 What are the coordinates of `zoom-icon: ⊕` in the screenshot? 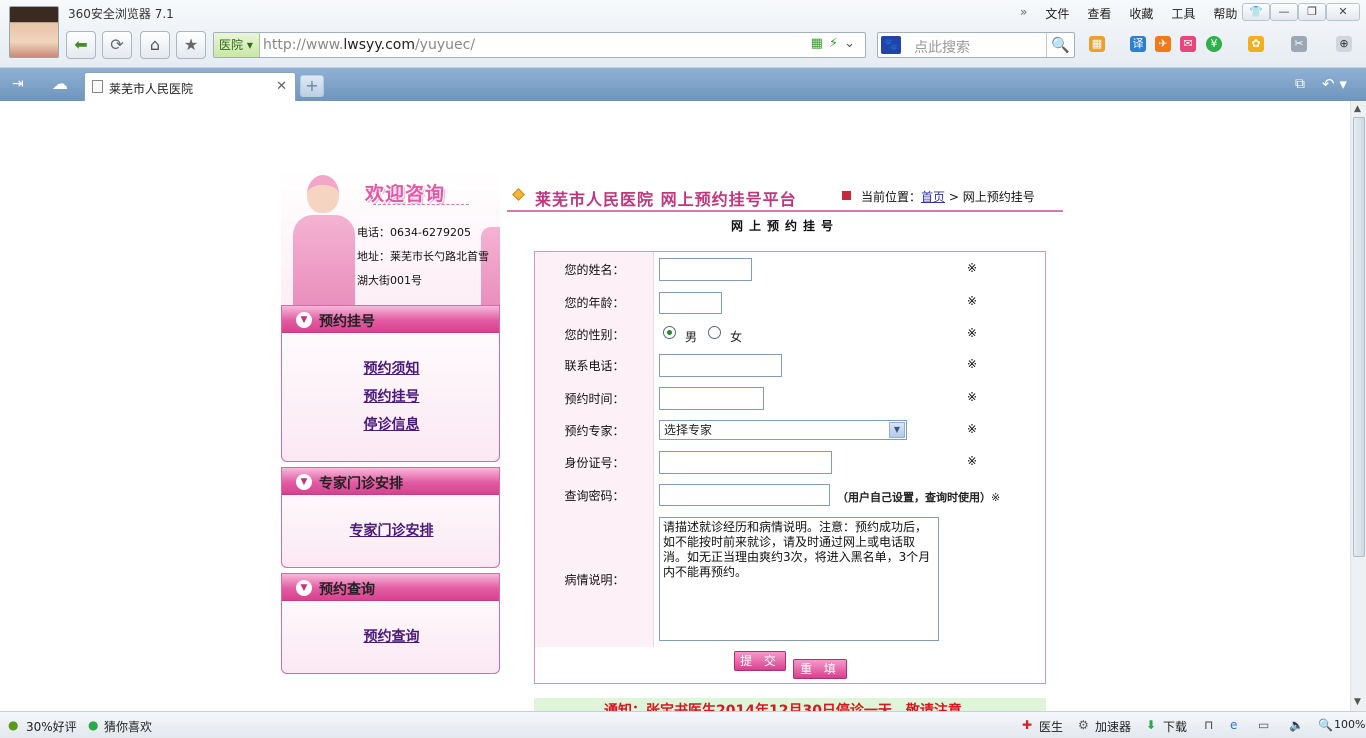 It's located at (1344, 44).